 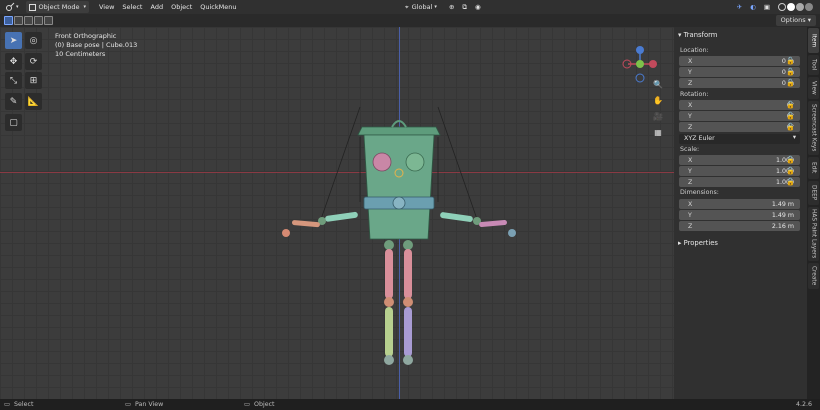 What do you see at coordinates (13, 40) in the screenshot?
I see `select-box-tool: ➤` at bounding box center [13, 40].